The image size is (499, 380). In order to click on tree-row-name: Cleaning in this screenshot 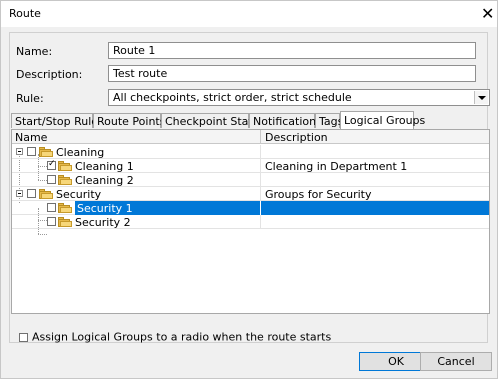, I will do `click(80, 152)`.